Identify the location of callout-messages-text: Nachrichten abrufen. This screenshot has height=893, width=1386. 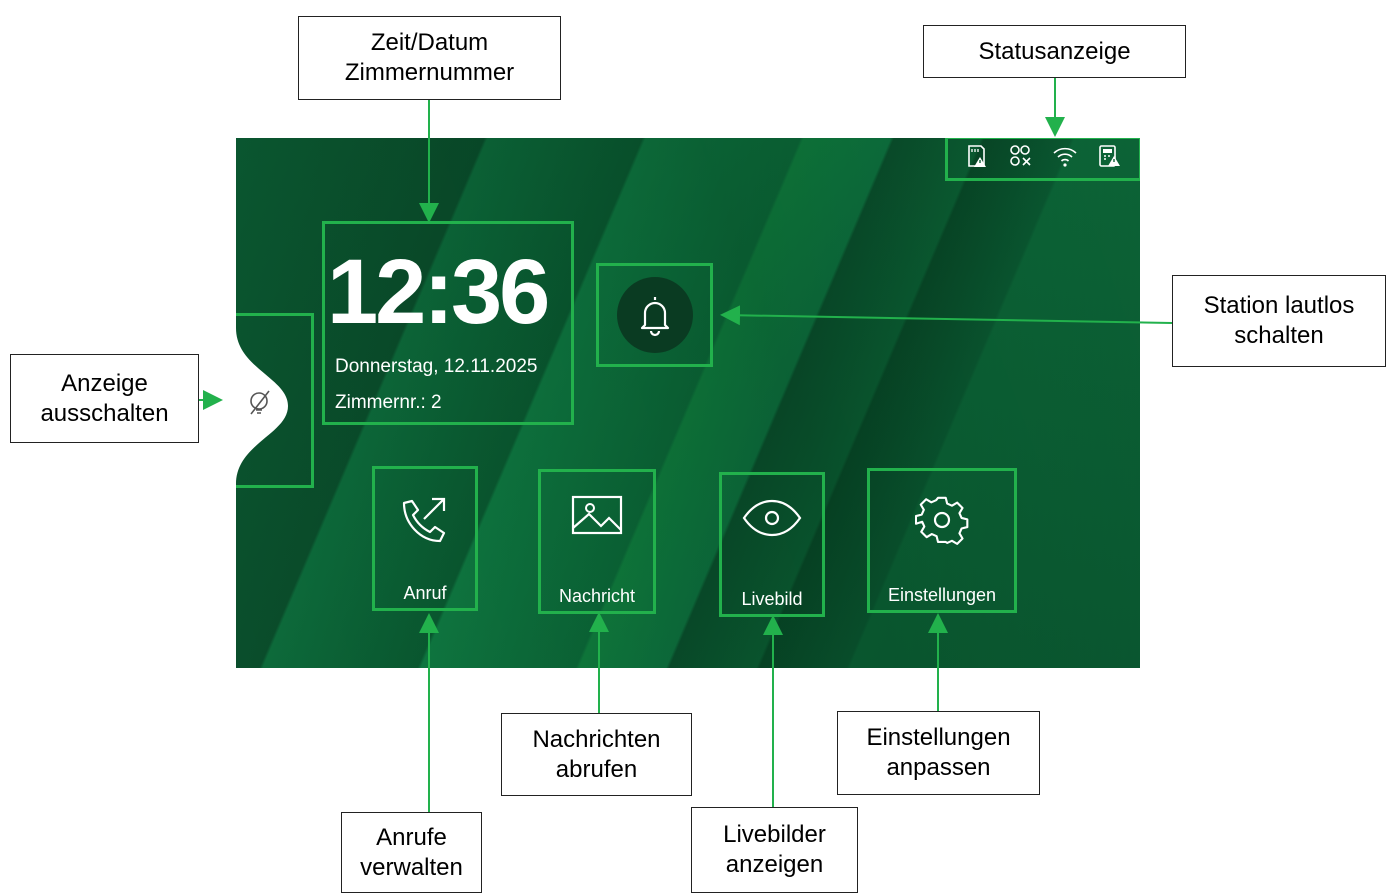
(596, 754).